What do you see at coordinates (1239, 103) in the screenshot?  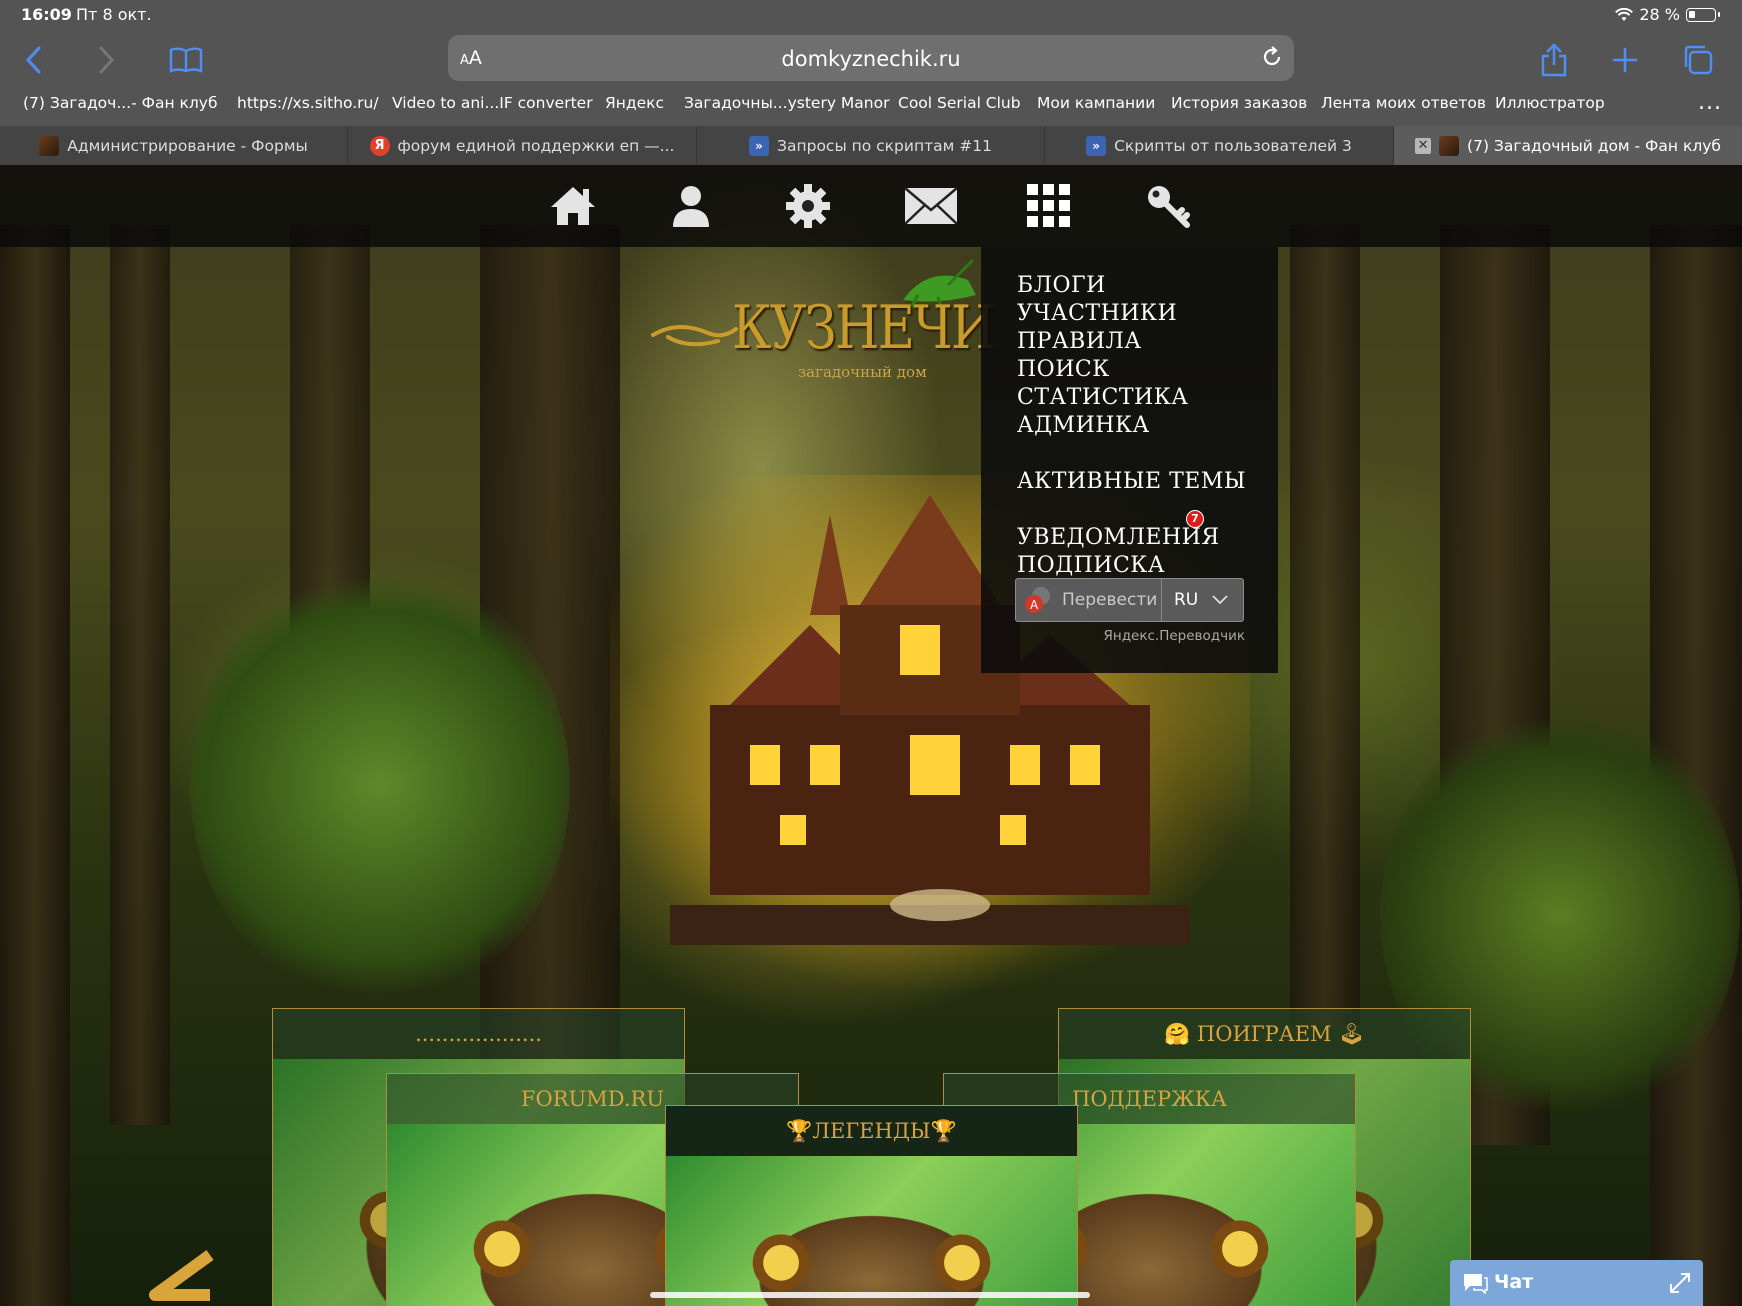 I see `bookmark-item: История заказов` at bounding box center [1239, 103].